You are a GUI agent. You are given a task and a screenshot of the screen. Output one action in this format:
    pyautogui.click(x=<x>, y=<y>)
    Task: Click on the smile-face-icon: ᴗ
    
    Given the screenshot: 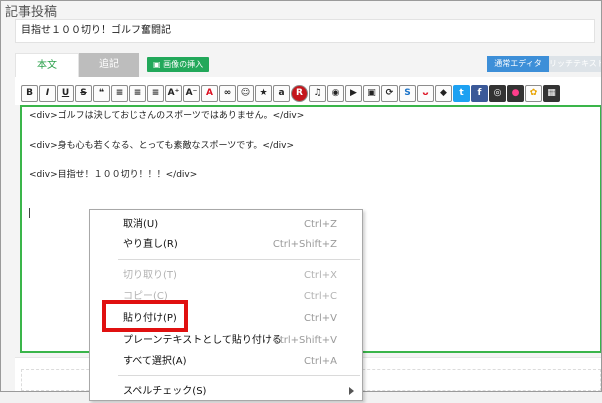 What is the action you would take?
    pyautogui.click(x=425, y=93)
    